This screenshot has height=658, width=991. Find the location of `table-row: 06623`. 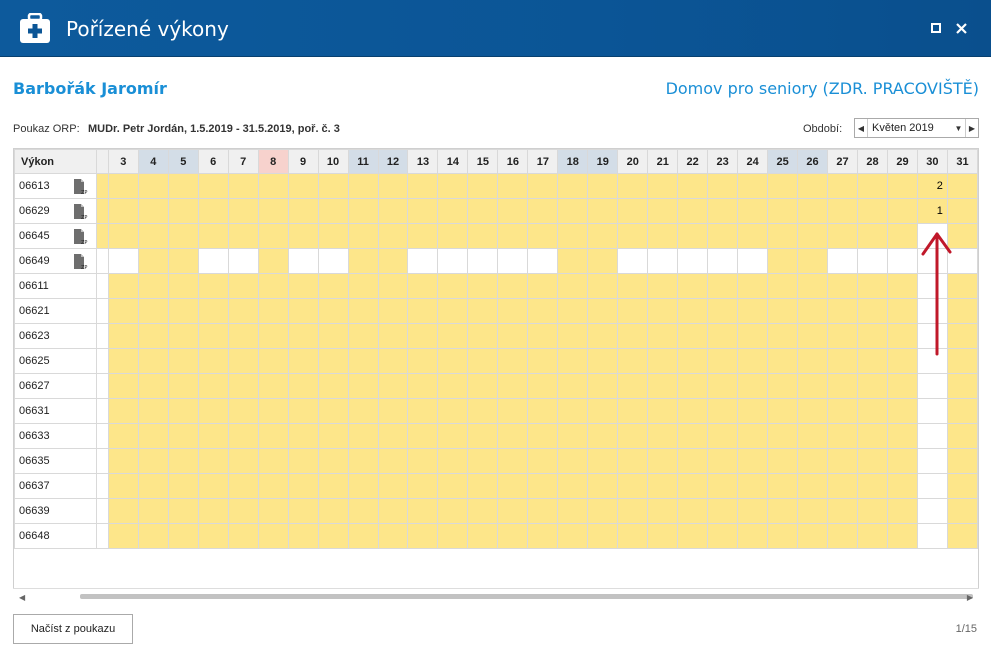

table-row: 06623 is located at coordinates (496, 336).